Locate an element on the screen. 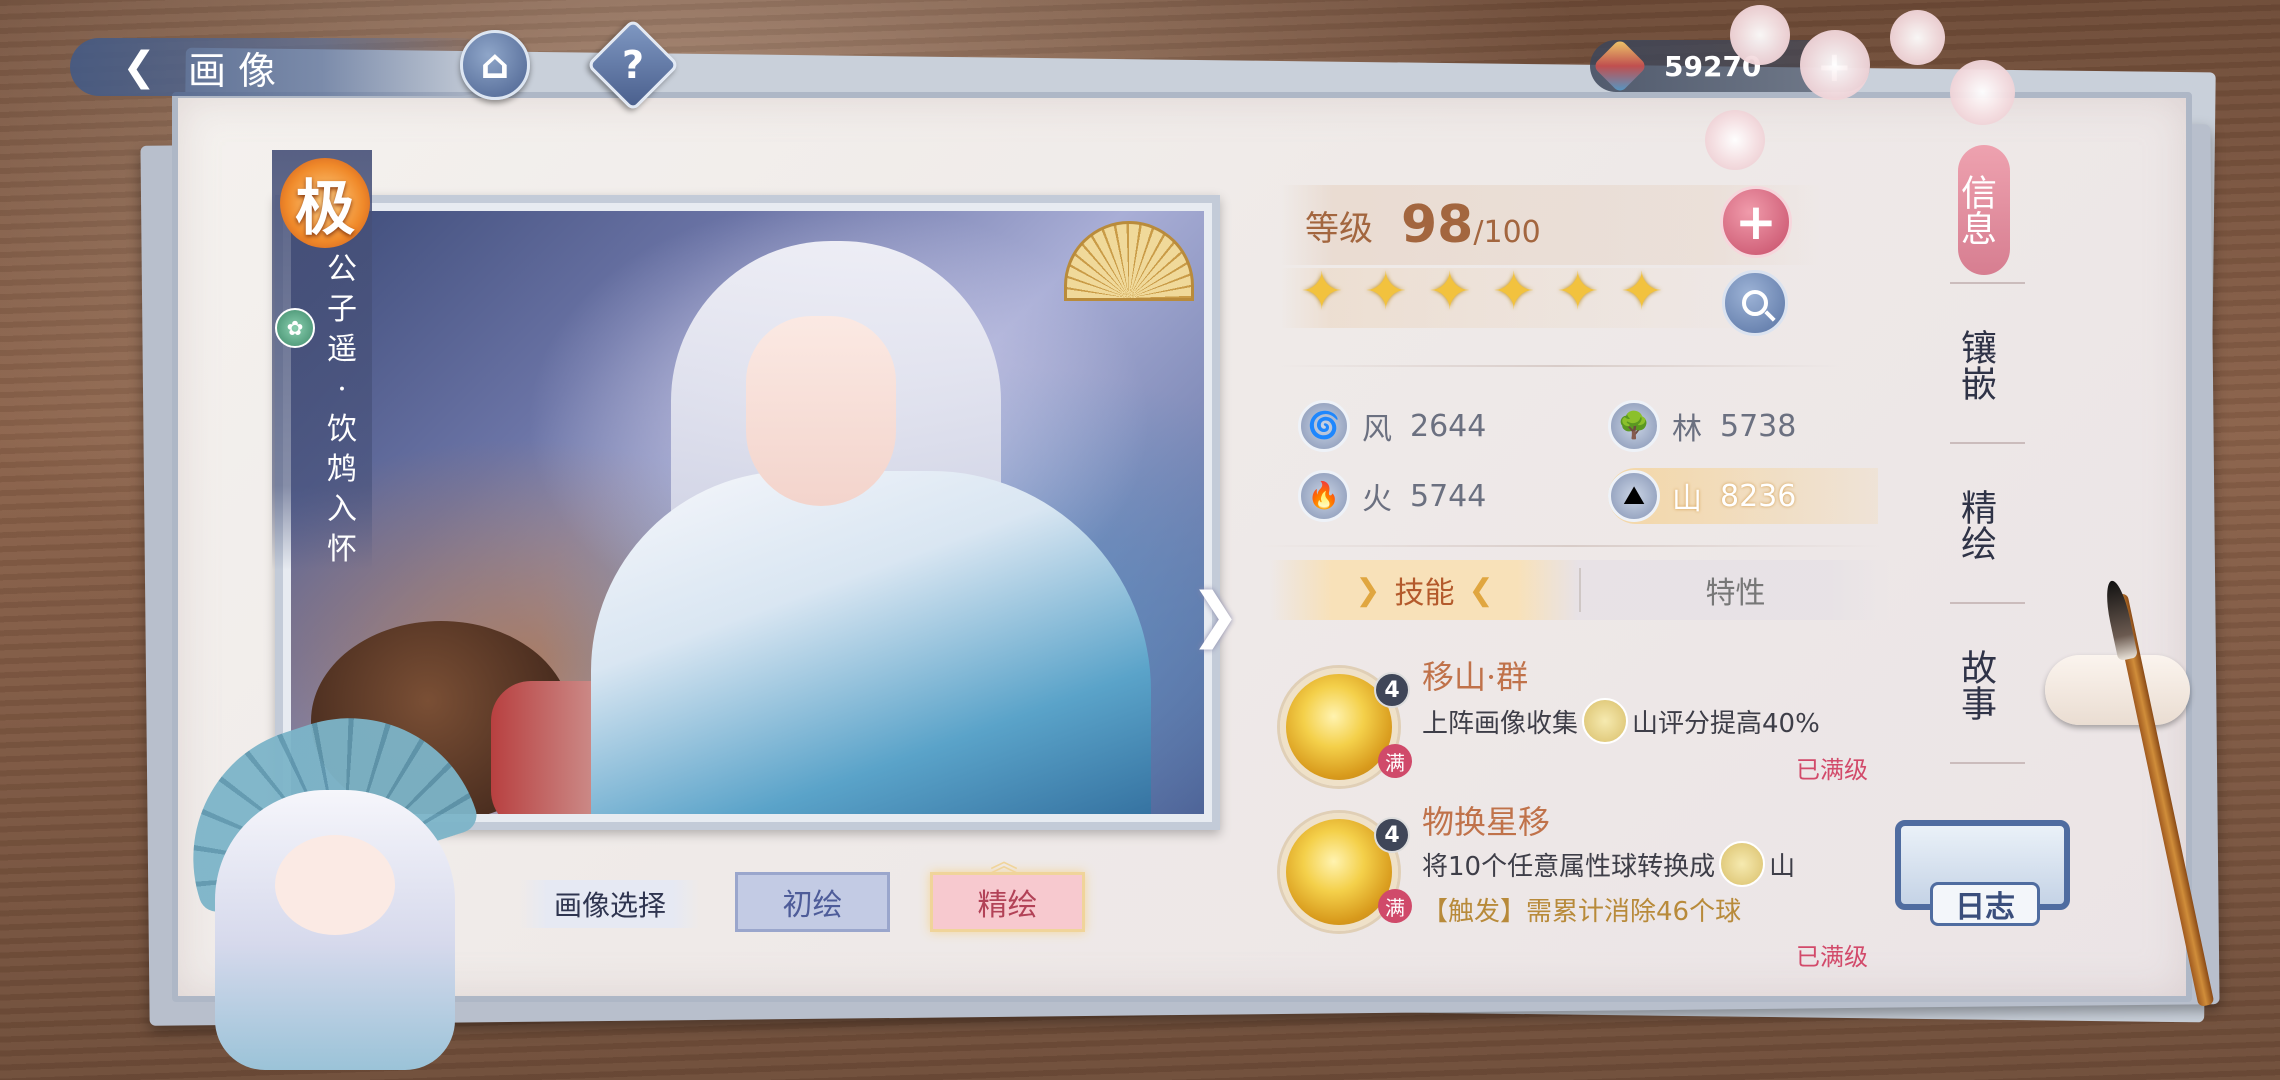  journal-label: 日志 is located at coordinates (1985, 904).